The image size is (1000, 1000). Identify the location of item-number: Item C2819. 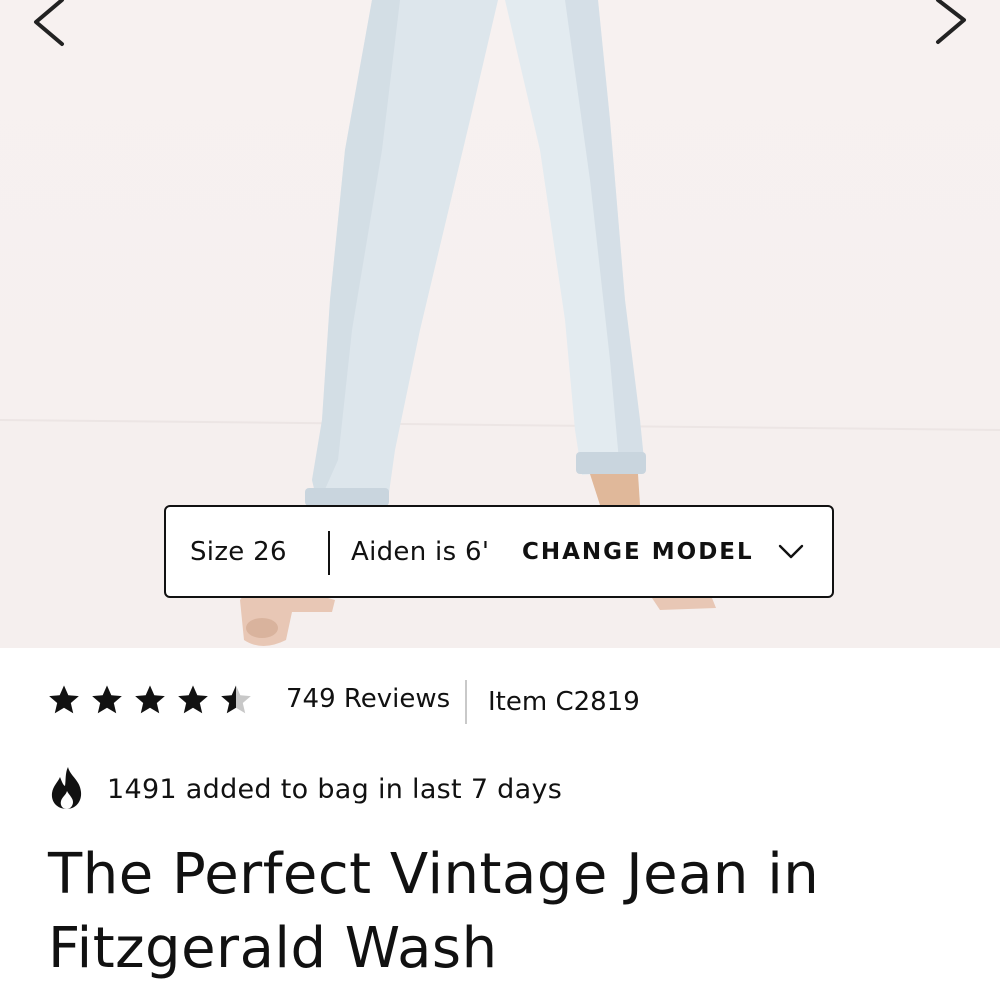
(564, 702).